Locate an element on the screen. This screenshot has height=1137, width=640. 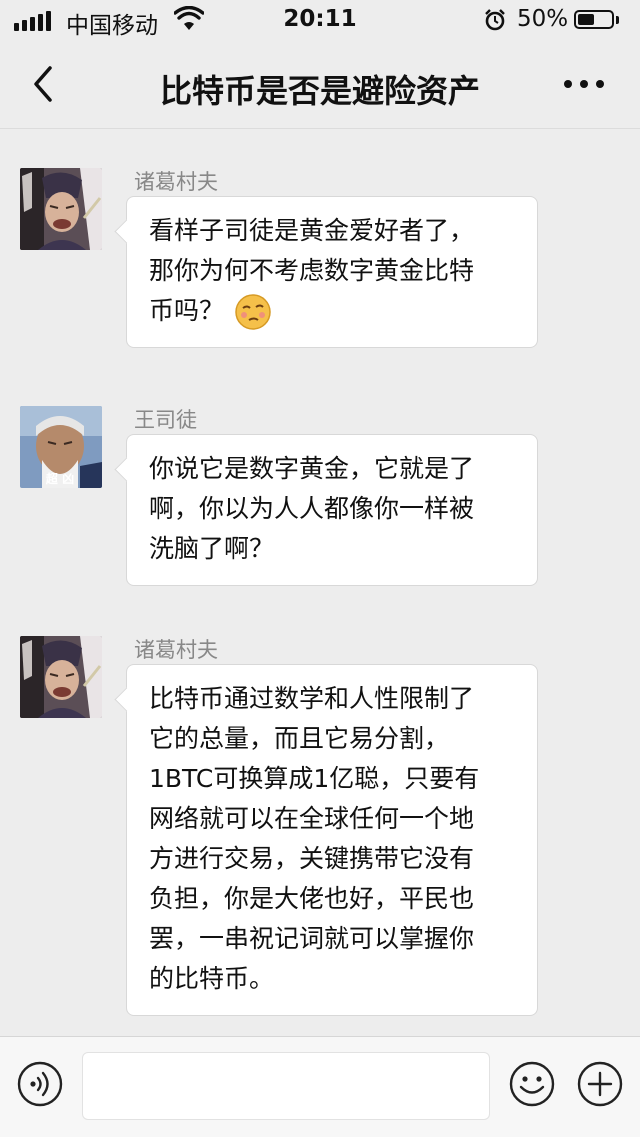
message-line: 的比特币。 is located at coordinates (212, 978).